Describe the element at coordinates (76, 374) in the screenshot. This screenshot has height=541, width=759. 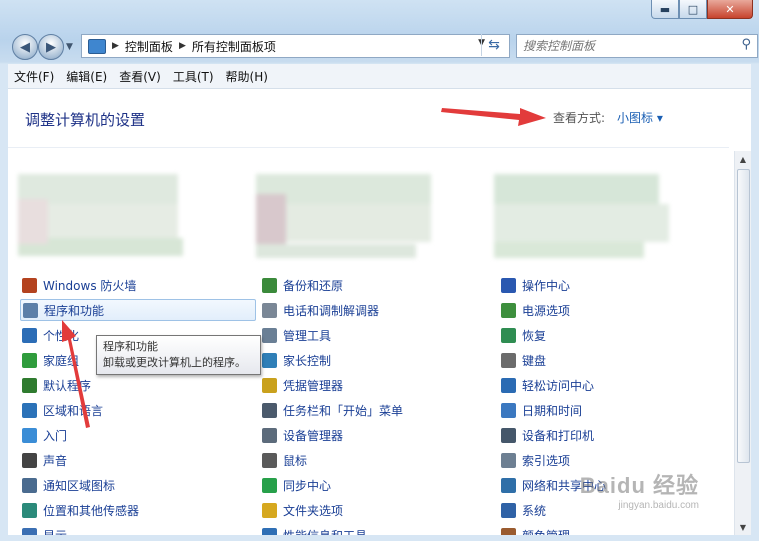
I see `arrow-to-programs` at that location.